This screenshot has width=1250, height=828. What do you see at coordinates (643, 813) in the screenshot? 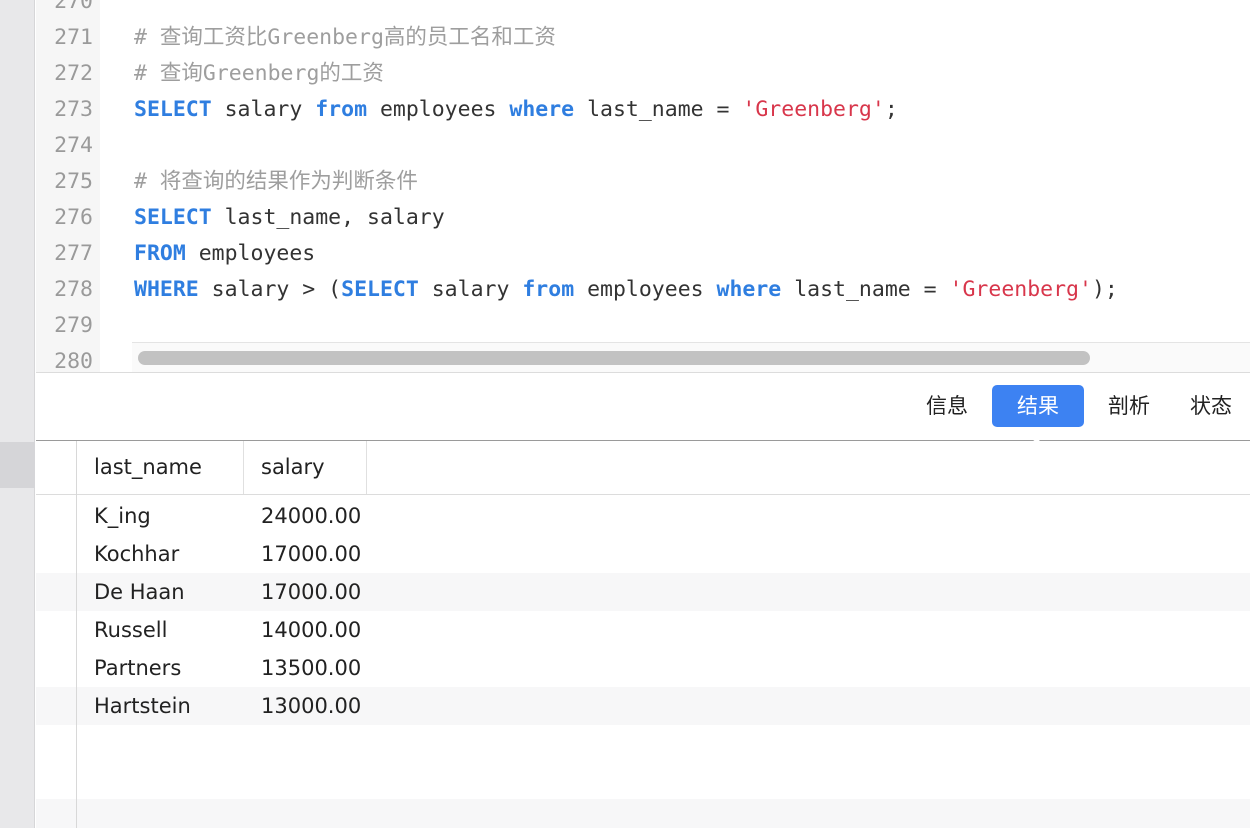
I see `empty-grid-row` at bounding box center [643, 813].